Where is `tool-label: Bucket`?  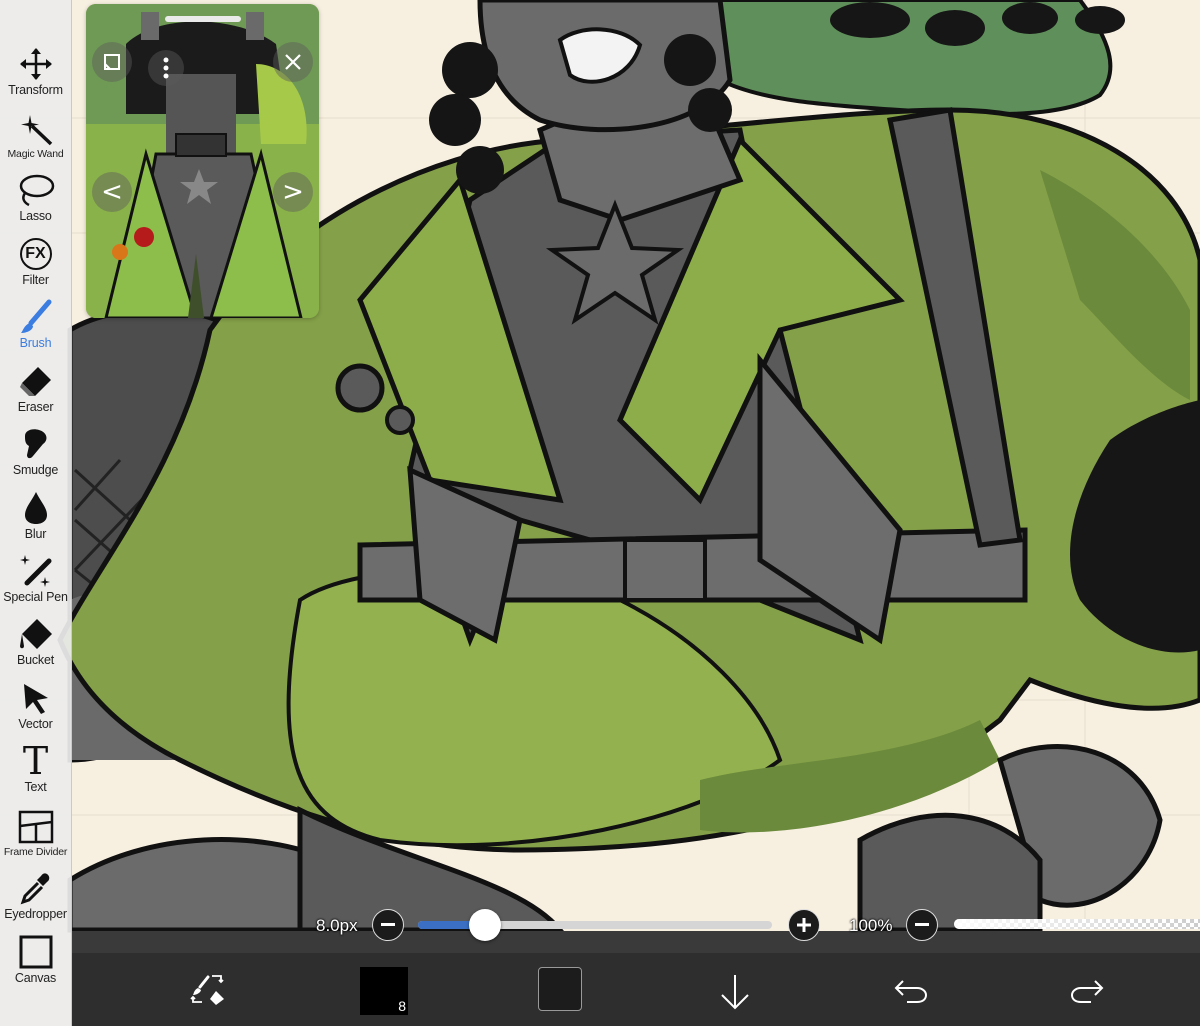
tool-label: Bucket is located at coordinates (35, 660).